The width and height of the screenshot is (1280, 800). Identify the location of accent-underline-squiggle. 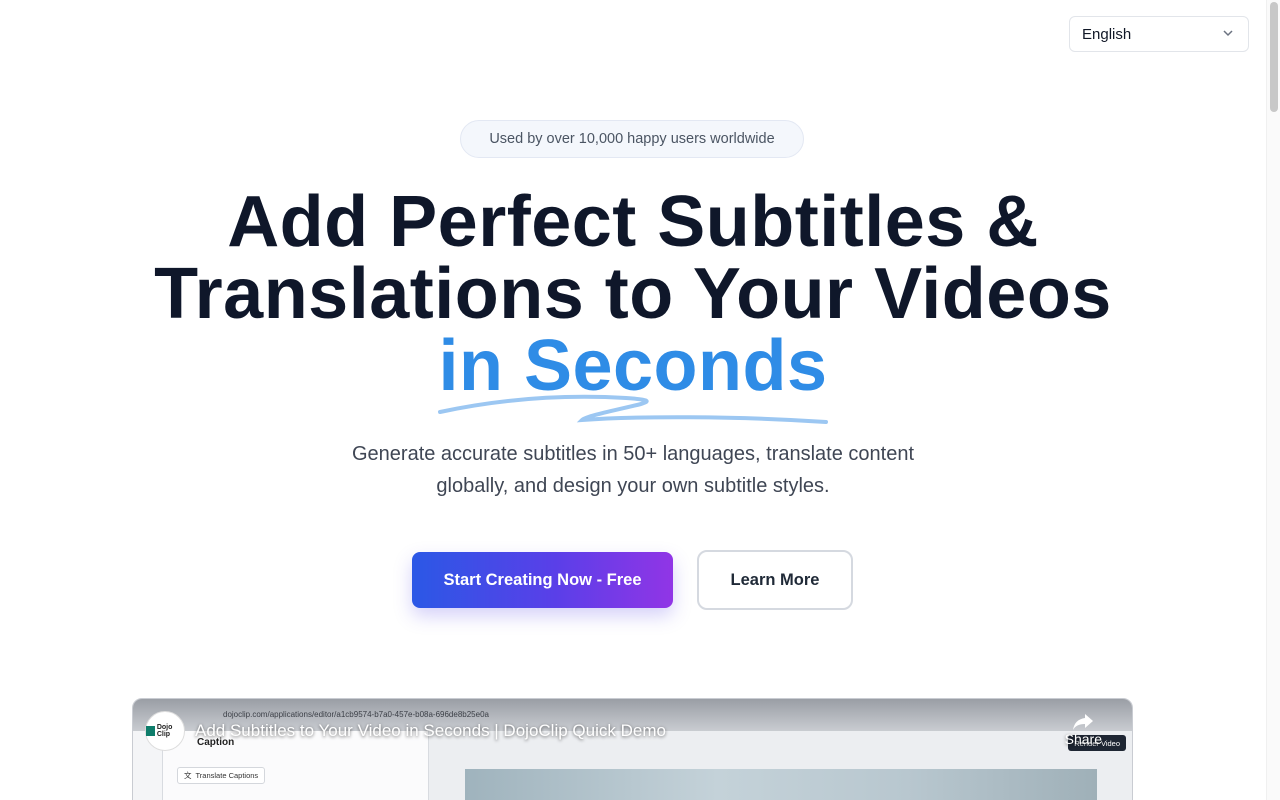
(633, 409).